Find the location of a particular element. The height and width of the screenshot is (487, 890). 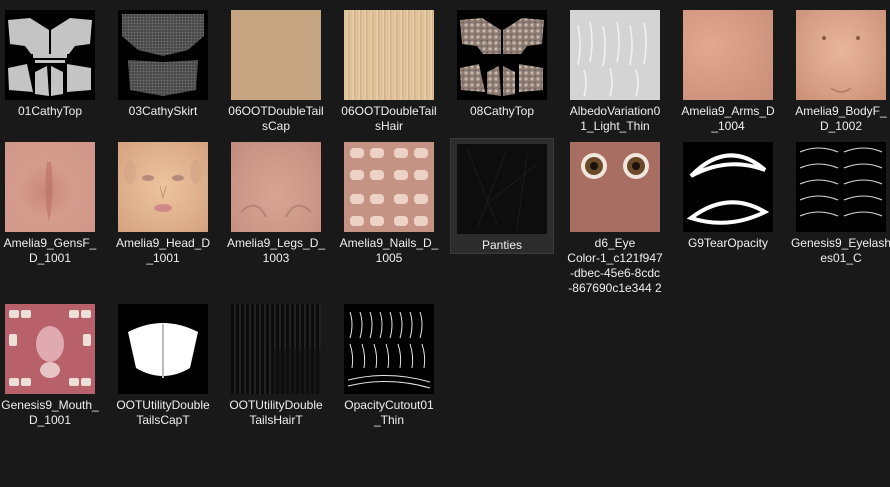

file-item: Amelia9_Nails_D_ 1005 is located at coordinates (389, 202).